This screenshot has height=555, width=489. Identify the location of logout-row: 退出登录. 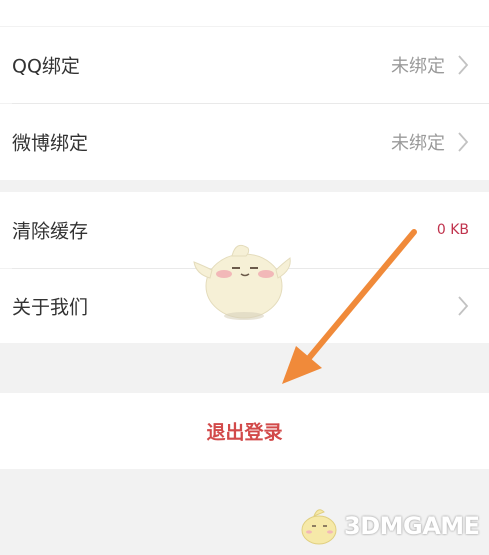
(244, 431).